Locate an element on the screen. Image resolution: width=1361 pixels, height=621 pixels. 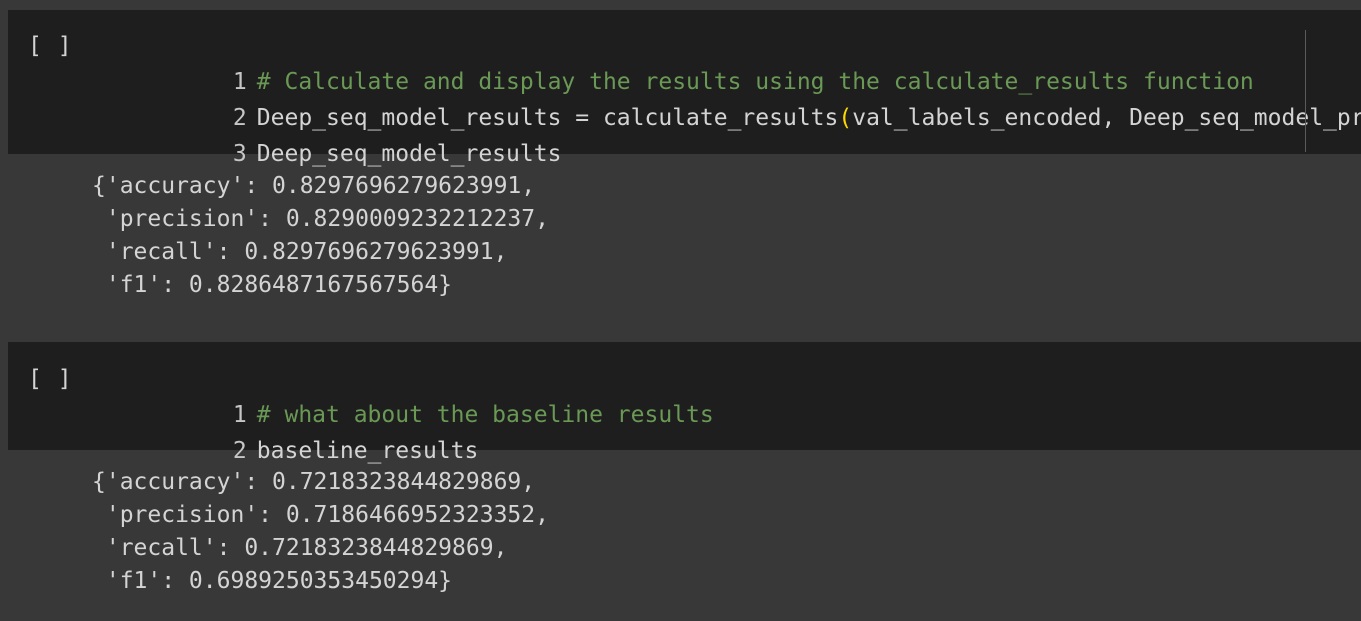
code-paren-open: ( is located at coordinates (845, 118).